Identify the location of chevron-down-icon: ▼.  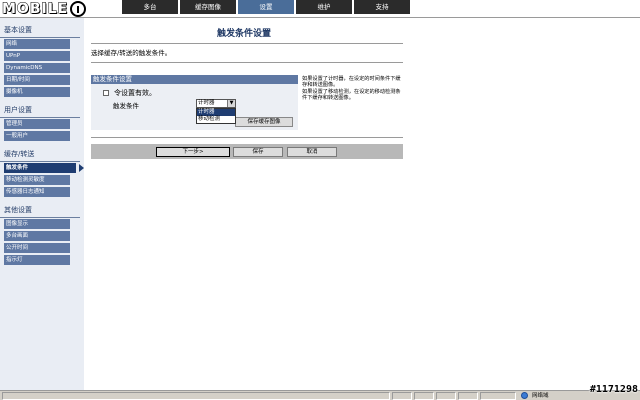
(231, 103).